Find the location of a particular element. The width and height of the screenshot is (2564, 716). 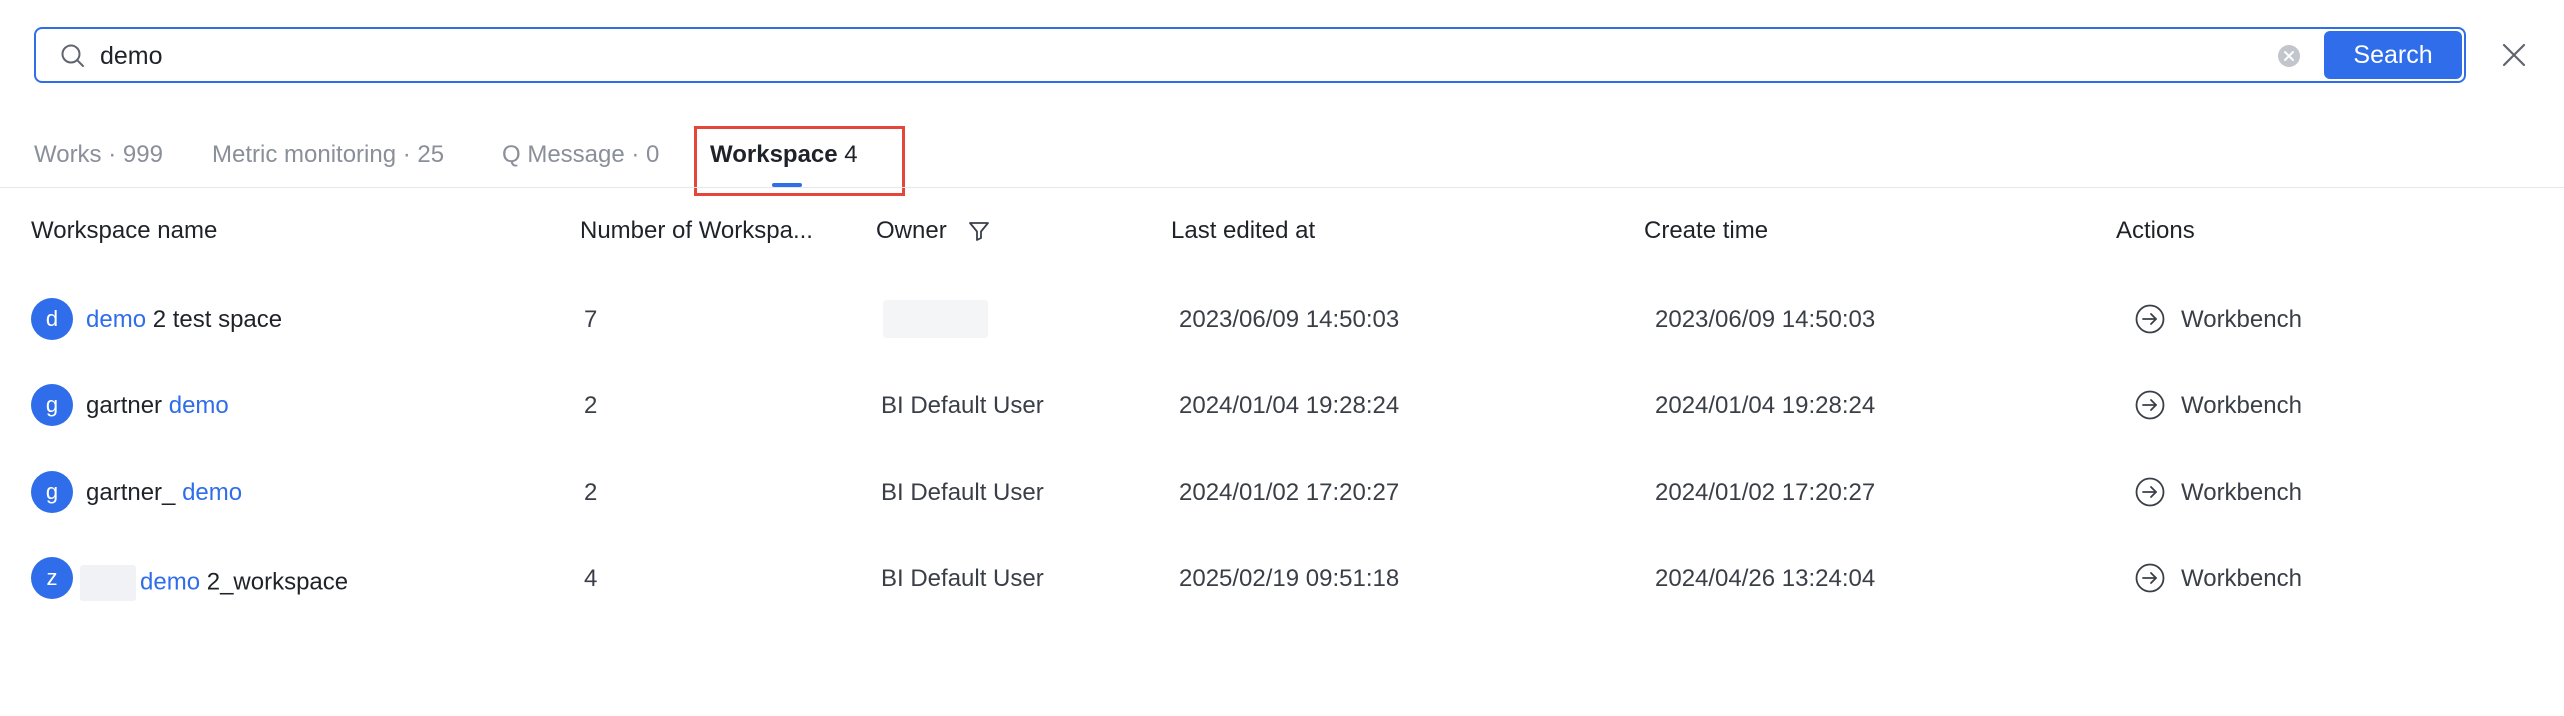

search-bar: Search is located at coordinates (1250, 55).